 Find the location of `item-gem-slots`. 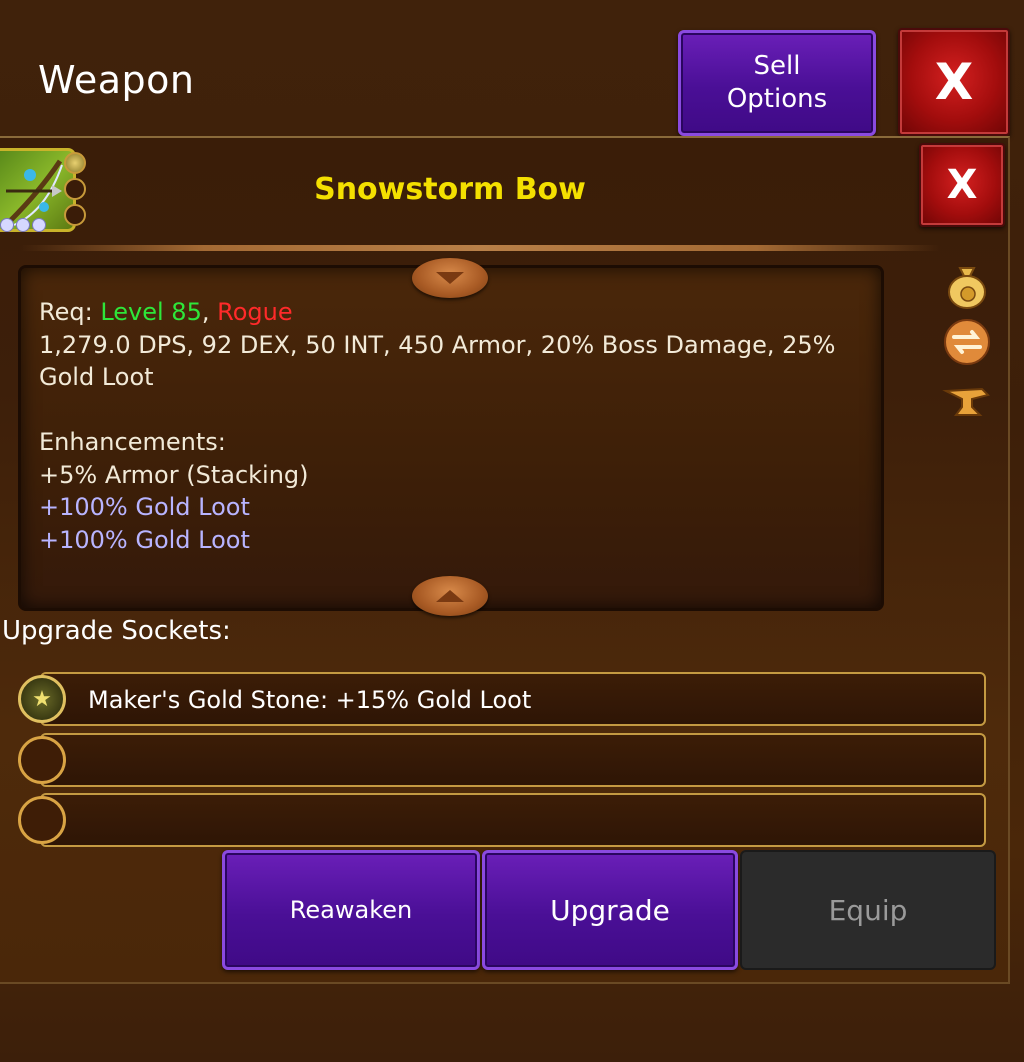

item-gem-slots is located at coordinates (77, 191).